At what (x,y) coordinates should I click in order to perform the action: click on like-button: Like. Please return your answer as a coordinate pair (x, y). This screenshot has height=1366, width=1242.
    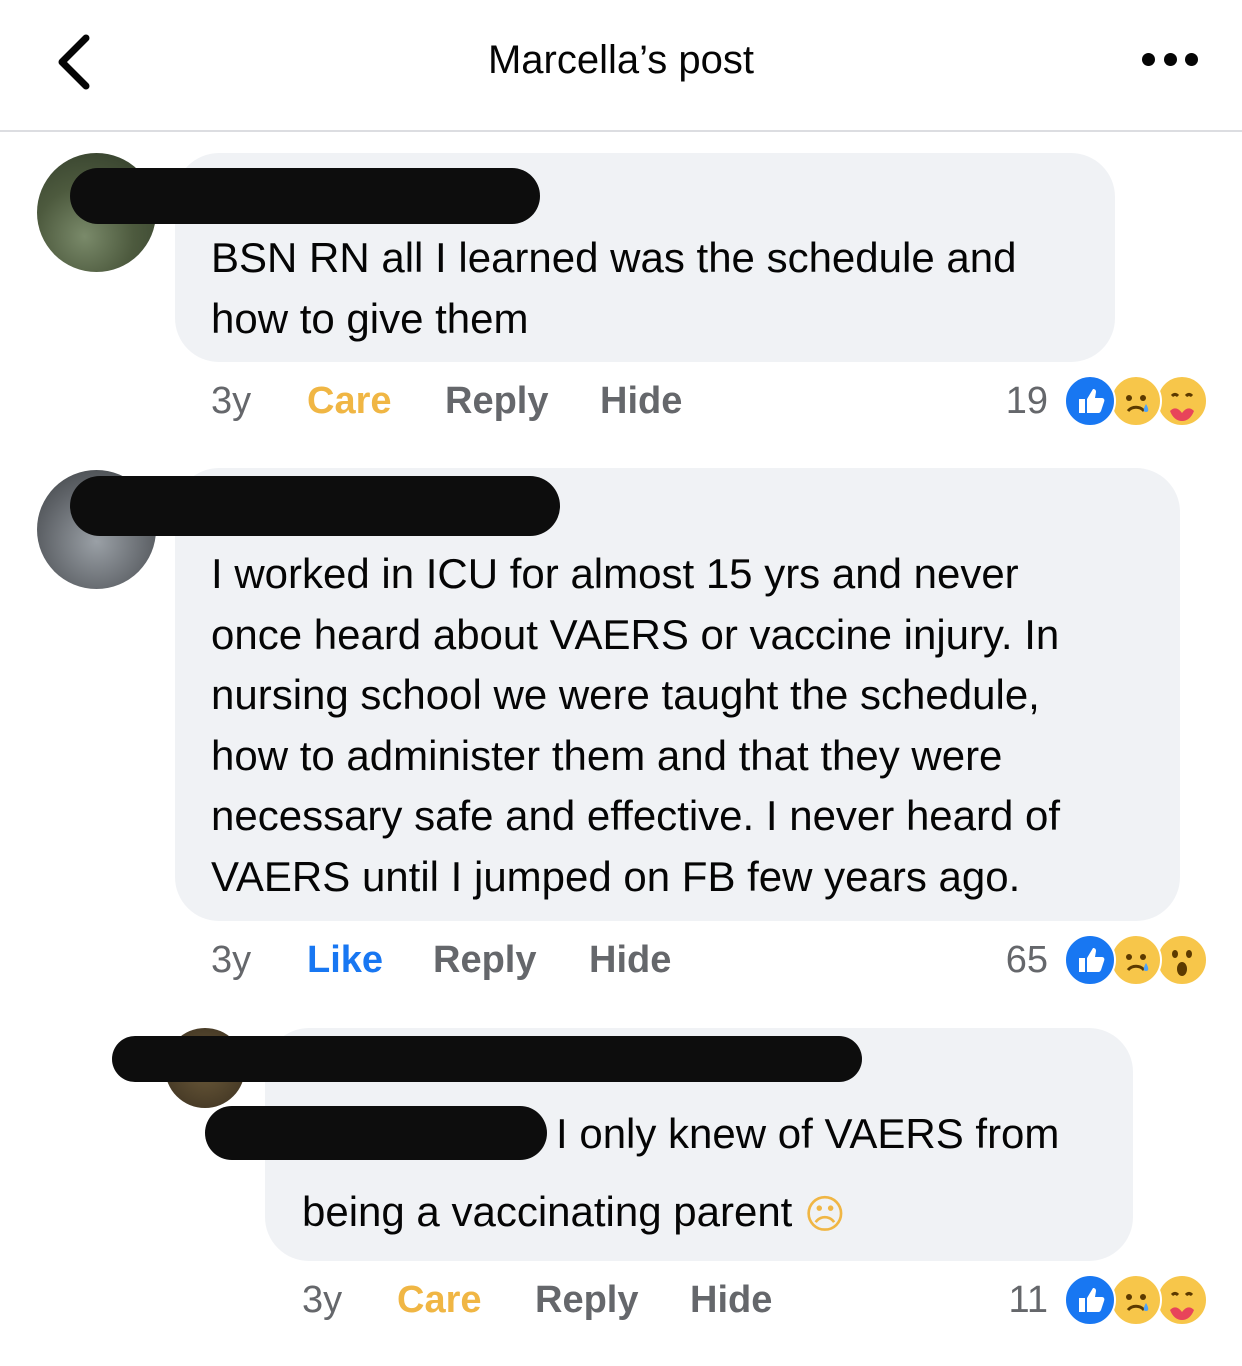
    Looking at the image, I should click on (345, 960).